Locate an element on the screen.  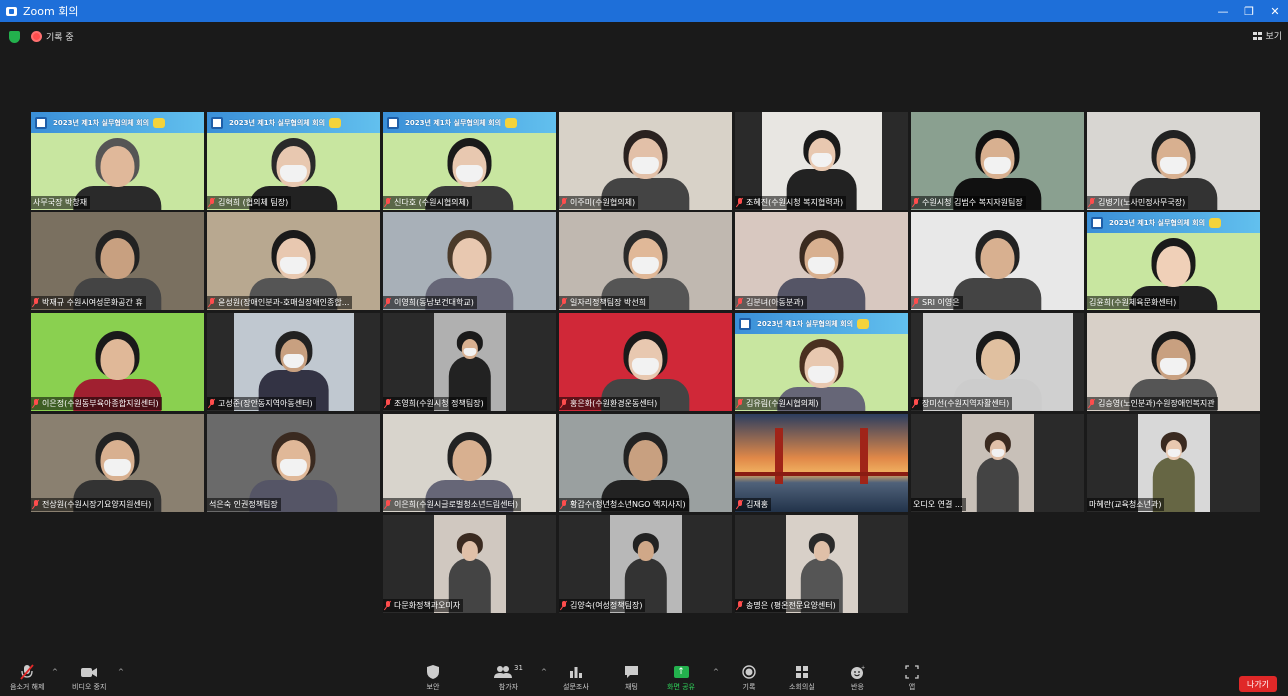
share-screen-button: ↑ 화면 공유 is located at coordinates (681, 678).